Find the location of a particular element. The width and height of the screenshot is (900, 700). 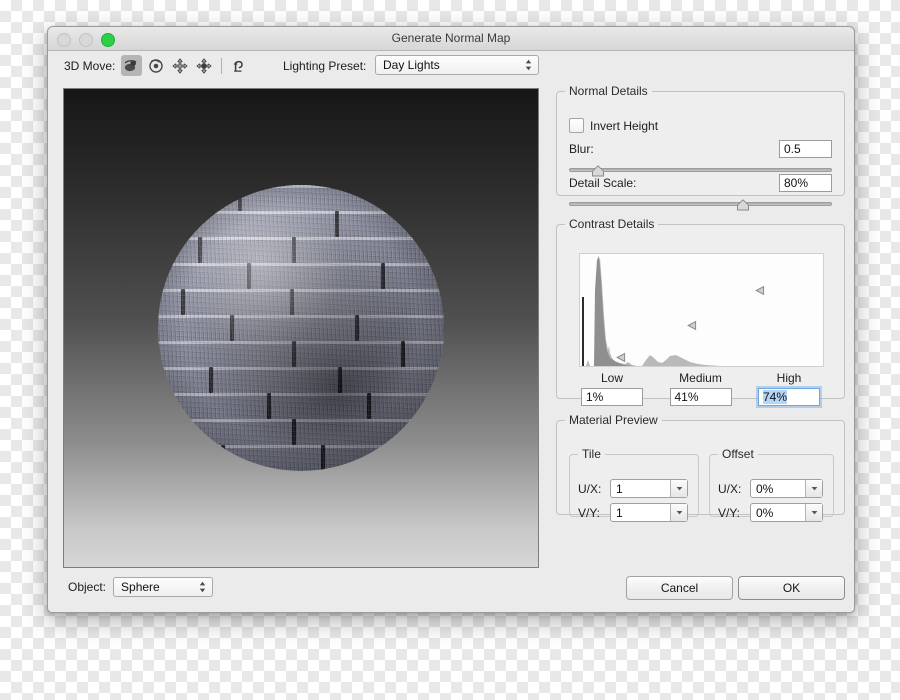

sphere-shading is located at coordinates (301, 328).